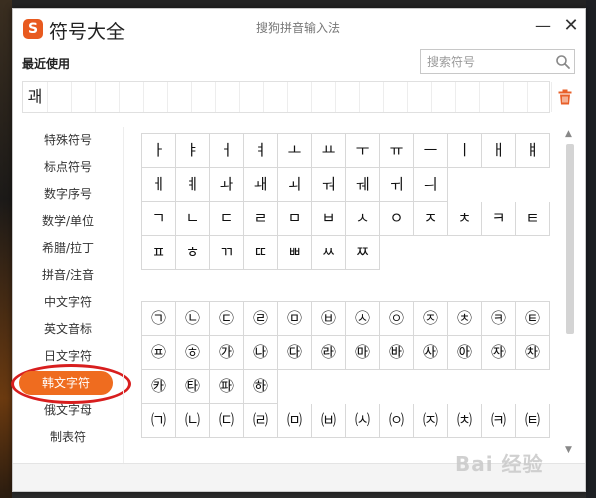 This screenshot has height=498, width=596. I want to click on symbol-cell: ㅠ, so click(397, 151).